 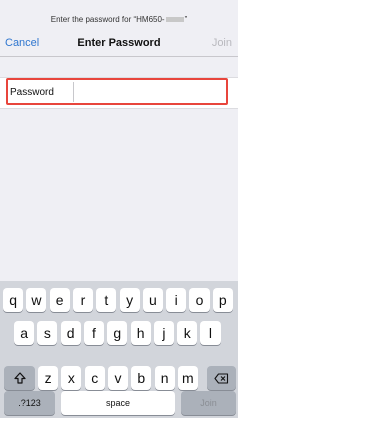 What do you see at coordinates (13, 300) in the screenshot?
I see `key-q: q` at bounding box center [13, 300].